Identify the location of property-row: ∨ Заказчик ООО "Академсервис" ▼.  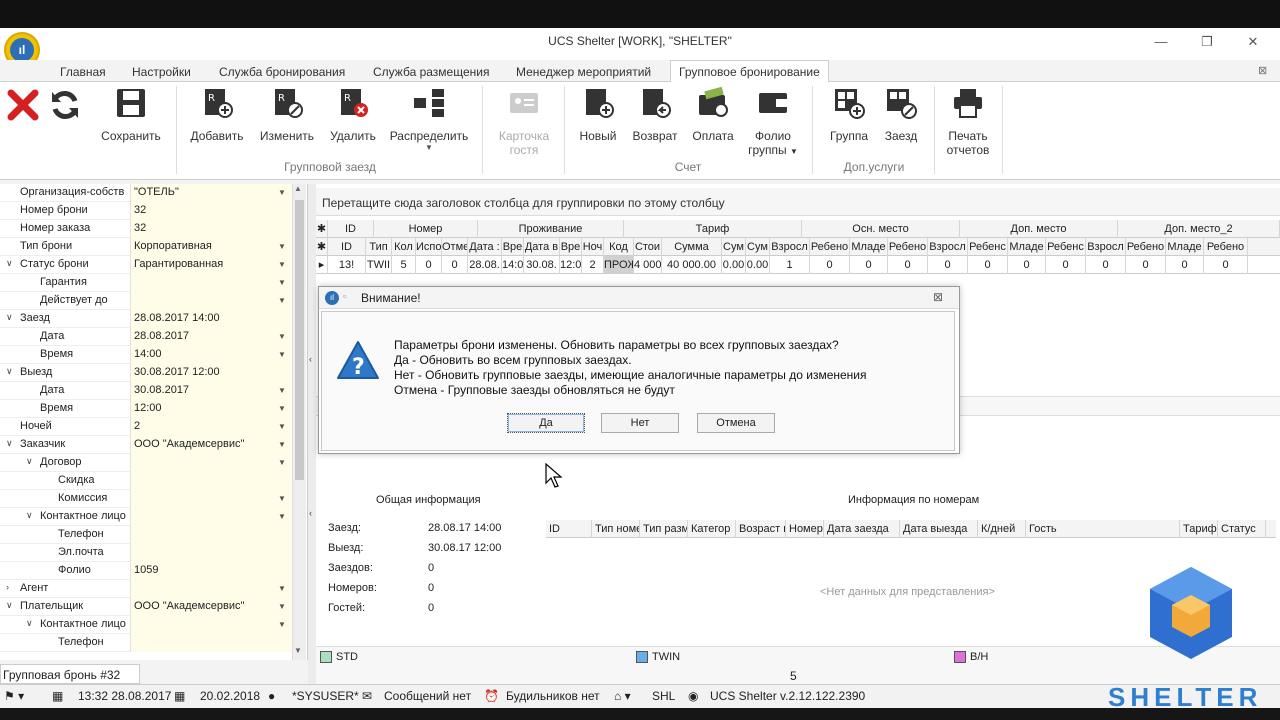
(146, 445).